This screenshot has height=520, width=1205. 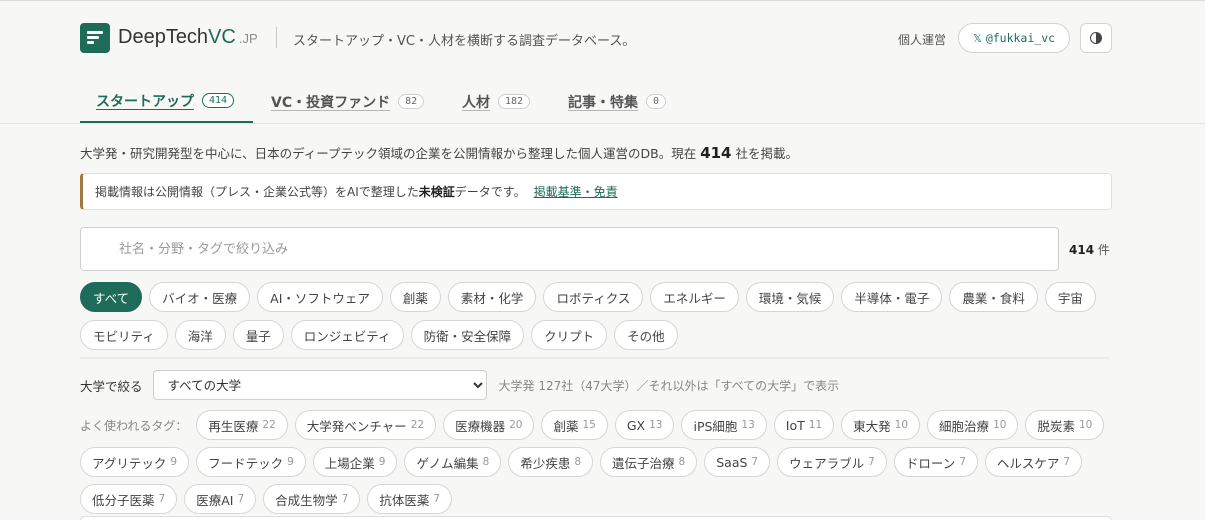 I want to click on category-chip: クリプト, so click(x=569, y=335).